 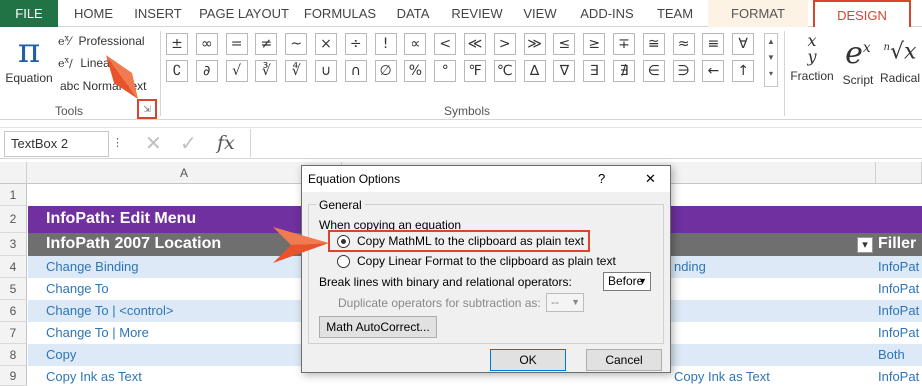 I want to click on linear-radio, so click(x=343, y=261).